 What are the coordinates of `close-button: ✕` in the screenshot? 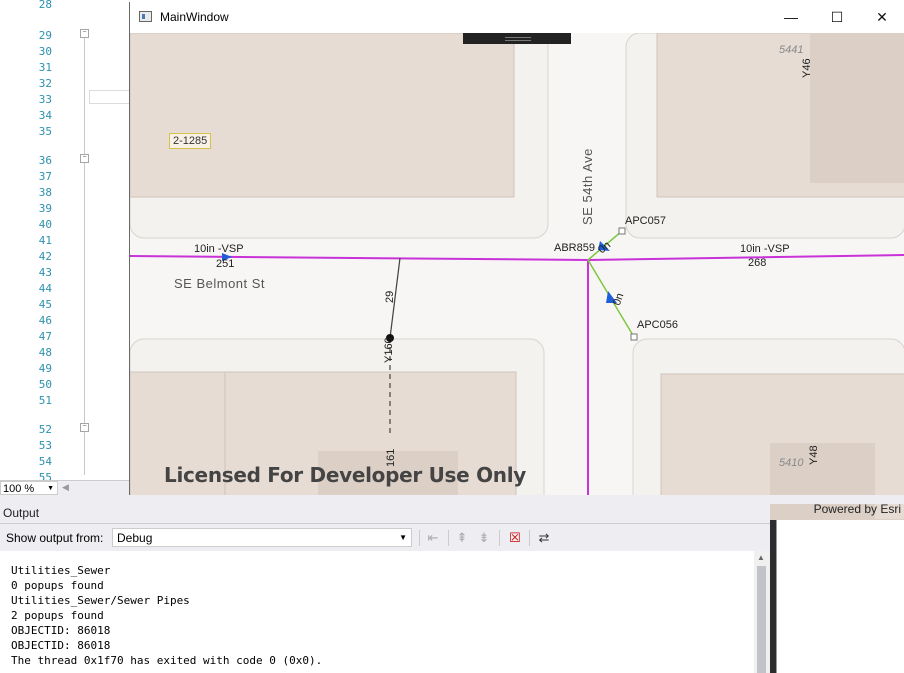 It's located at (881, 17).